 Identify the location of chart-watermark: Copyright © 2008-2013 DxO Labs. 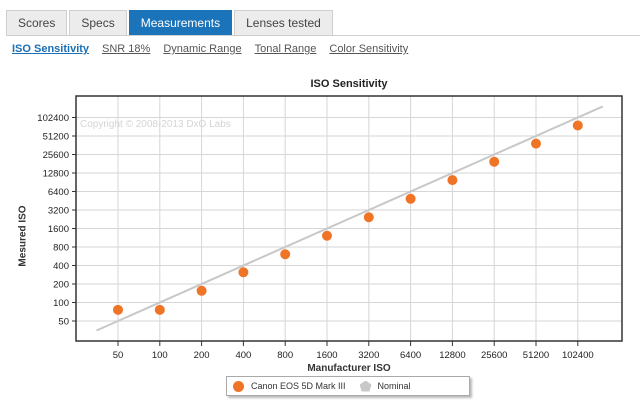
(155, 124).